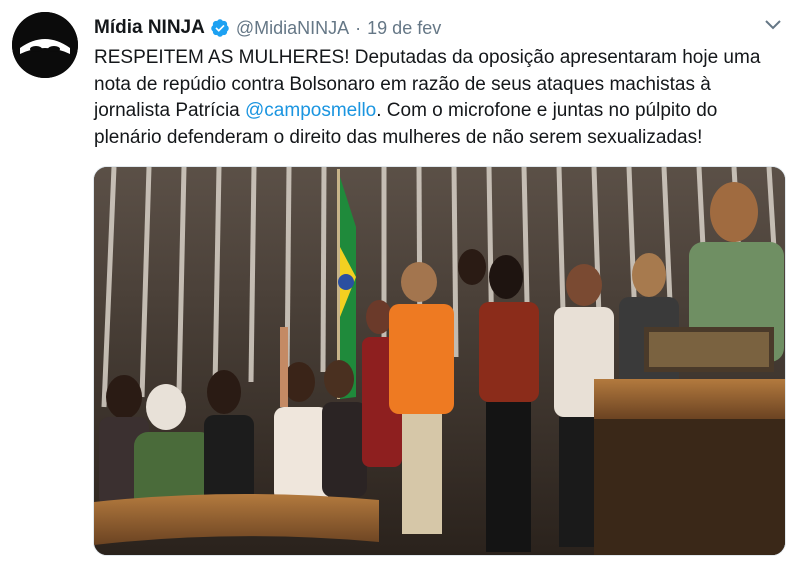 Image resolution: width=799 pixels, height=567 pixels. I want to click on ninja-mask-icon, so click(45, 45).